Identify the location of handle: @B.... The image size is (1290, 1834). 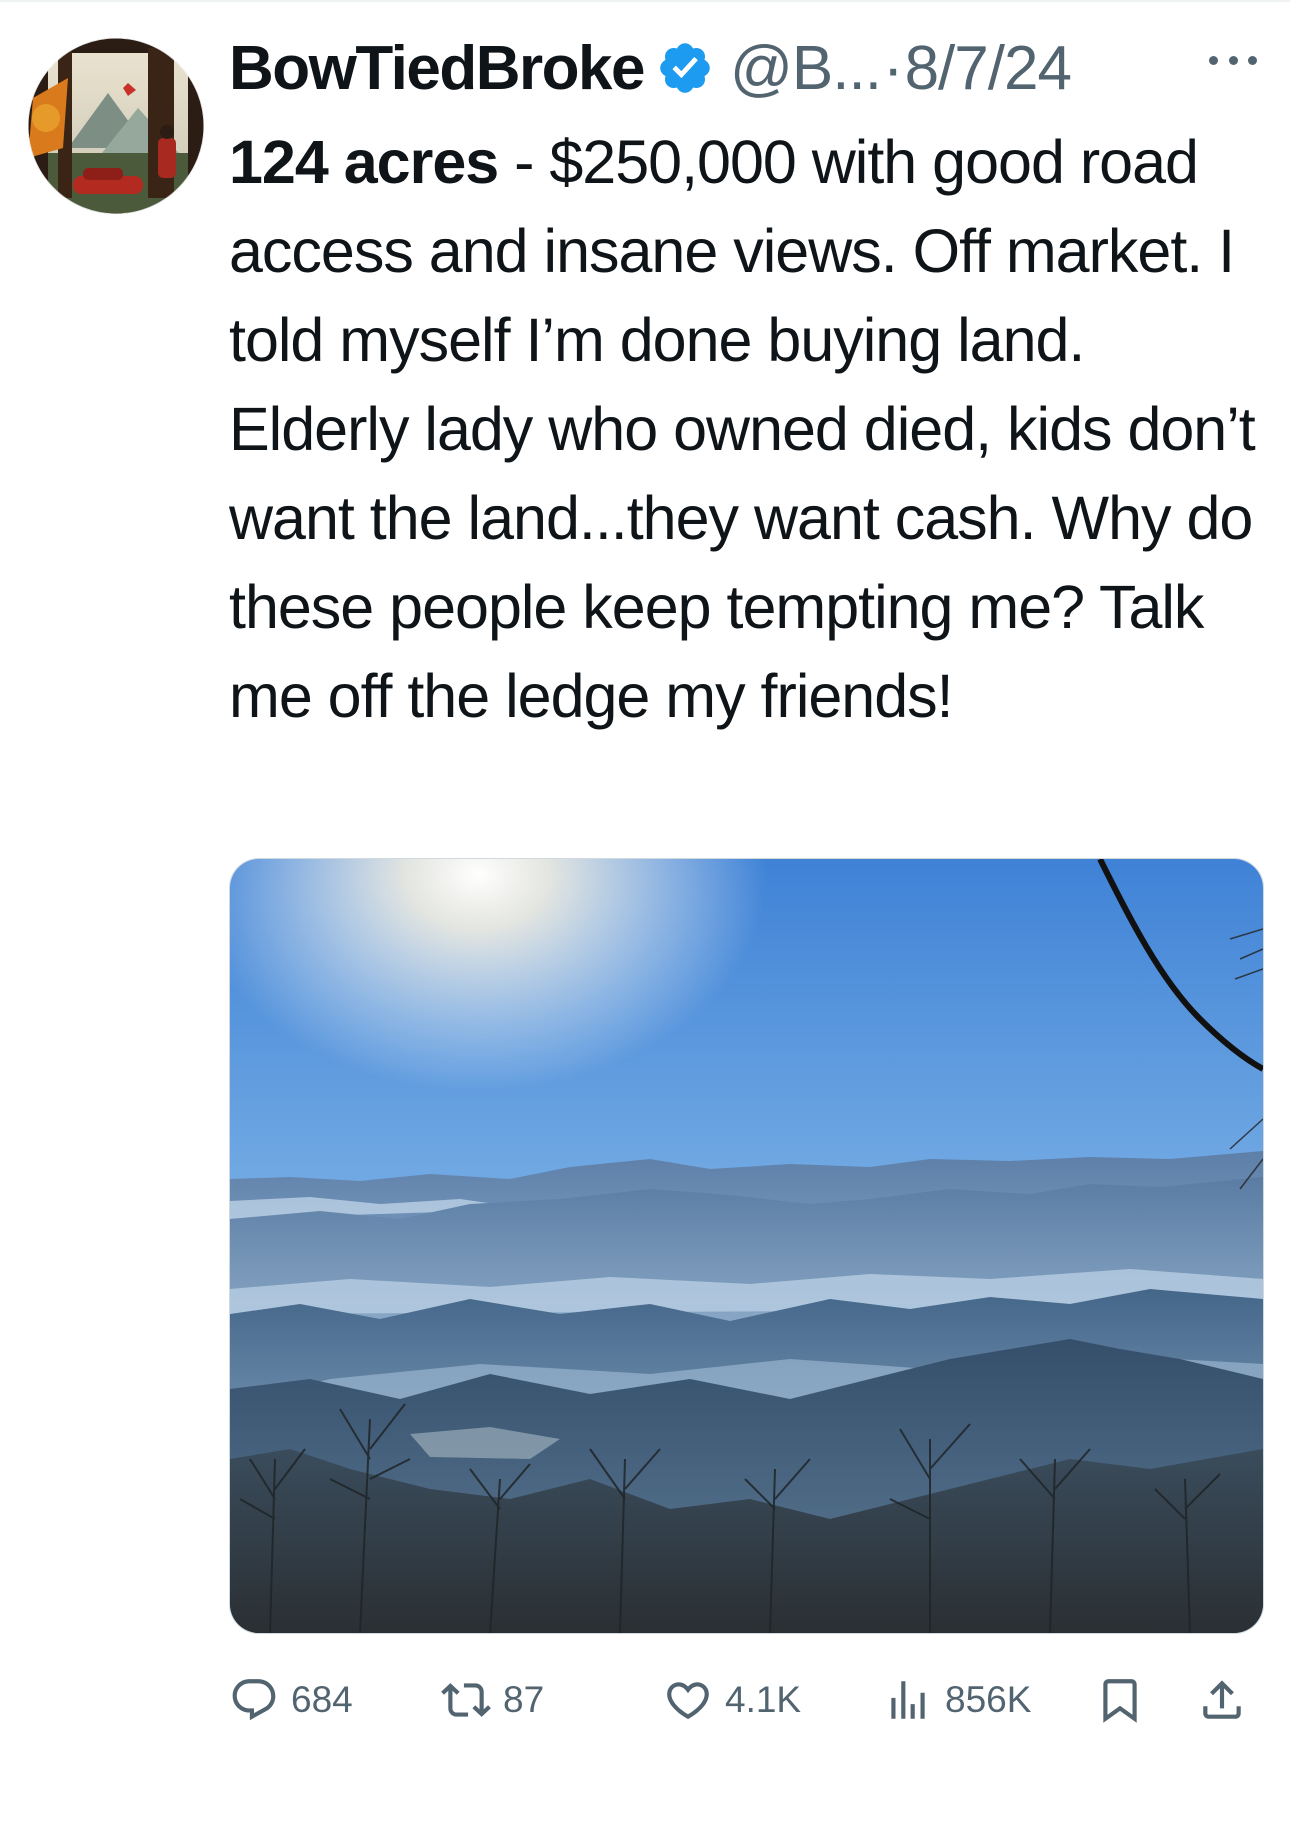
(806, 68).